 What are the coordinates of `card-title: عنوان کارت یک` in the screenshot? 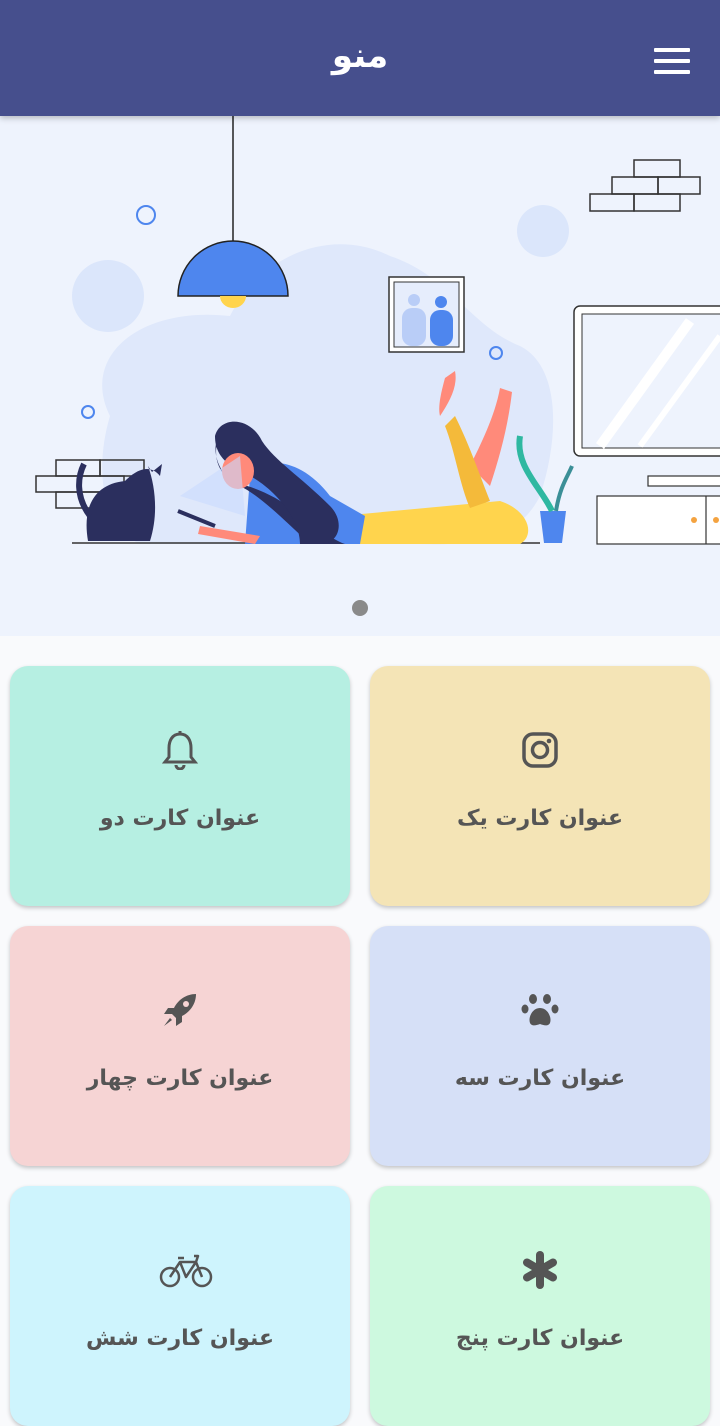 It's located at (540, 818).